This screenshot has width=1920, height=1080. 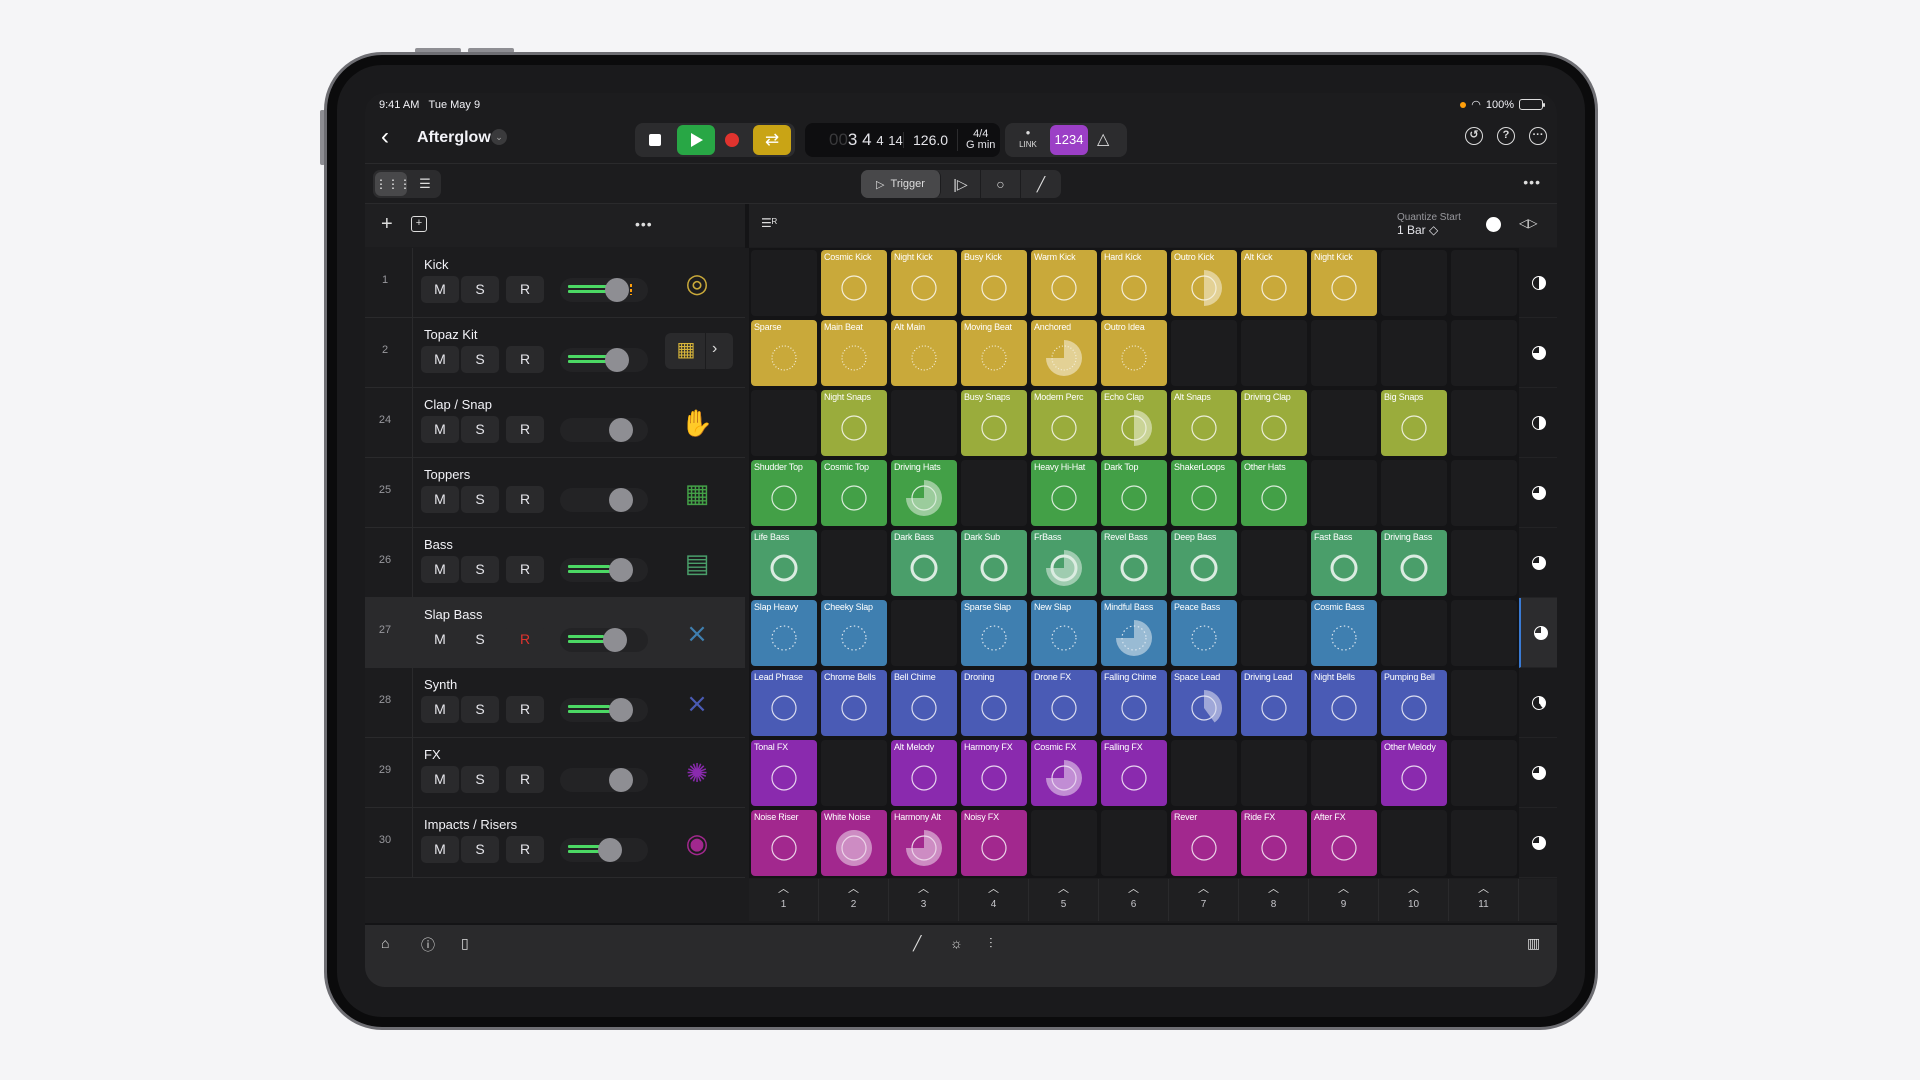 What do you see at coordinates (976, 140) in the screenshot?
I see `lcd-signature-key: 4/4 G min` at bounding box center [976, 140].